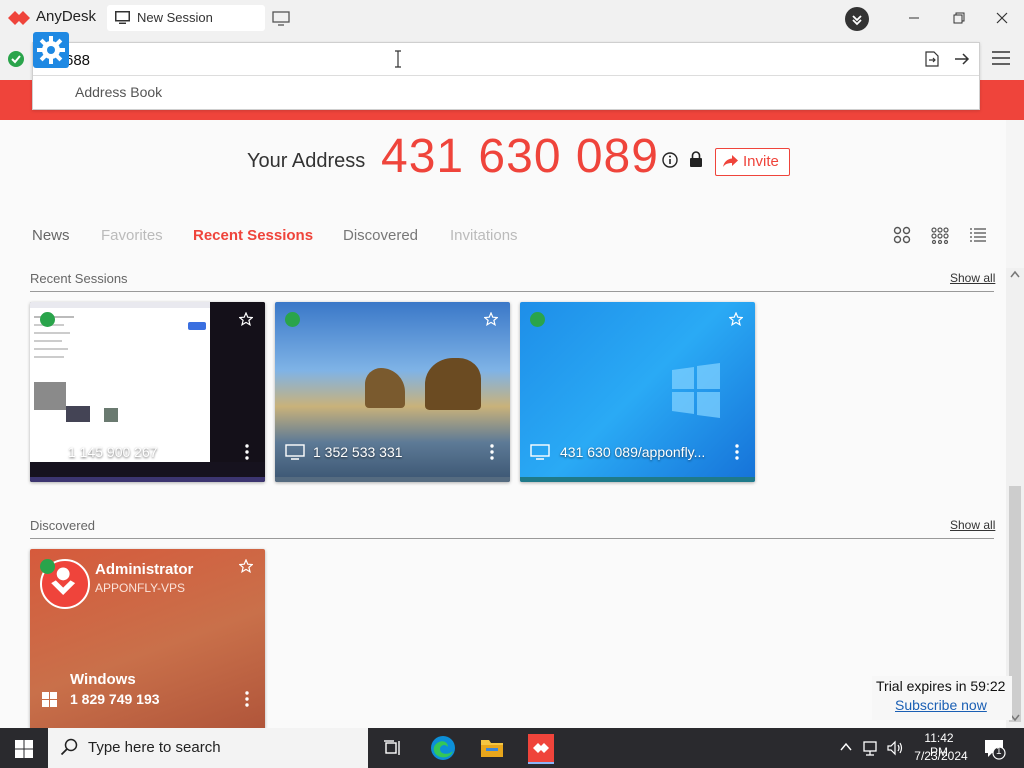 The height and width of the screenshot is (768, 1024). Describe the element at coordinates (306, 161) in the screenshot. I see `your-address-label: Your Address` at that location.